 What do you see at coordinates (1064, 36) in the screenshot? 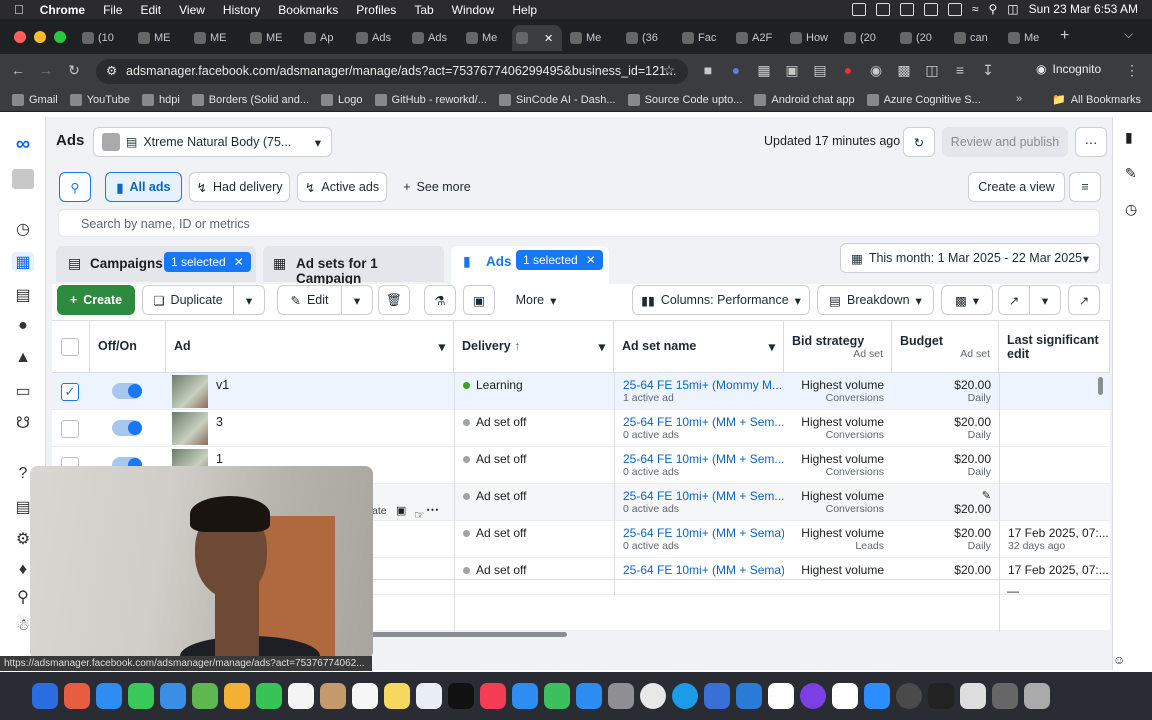
I see `new-tab-icon: +` at bounding box center [1064, 36].